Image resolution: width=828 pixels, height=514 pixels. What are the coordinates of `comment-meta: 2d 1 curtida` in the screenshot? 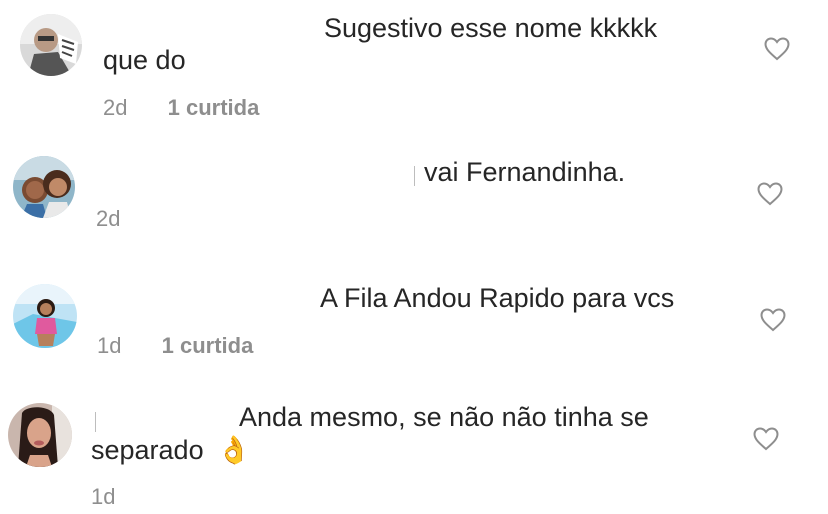 It's located at (181, 108).